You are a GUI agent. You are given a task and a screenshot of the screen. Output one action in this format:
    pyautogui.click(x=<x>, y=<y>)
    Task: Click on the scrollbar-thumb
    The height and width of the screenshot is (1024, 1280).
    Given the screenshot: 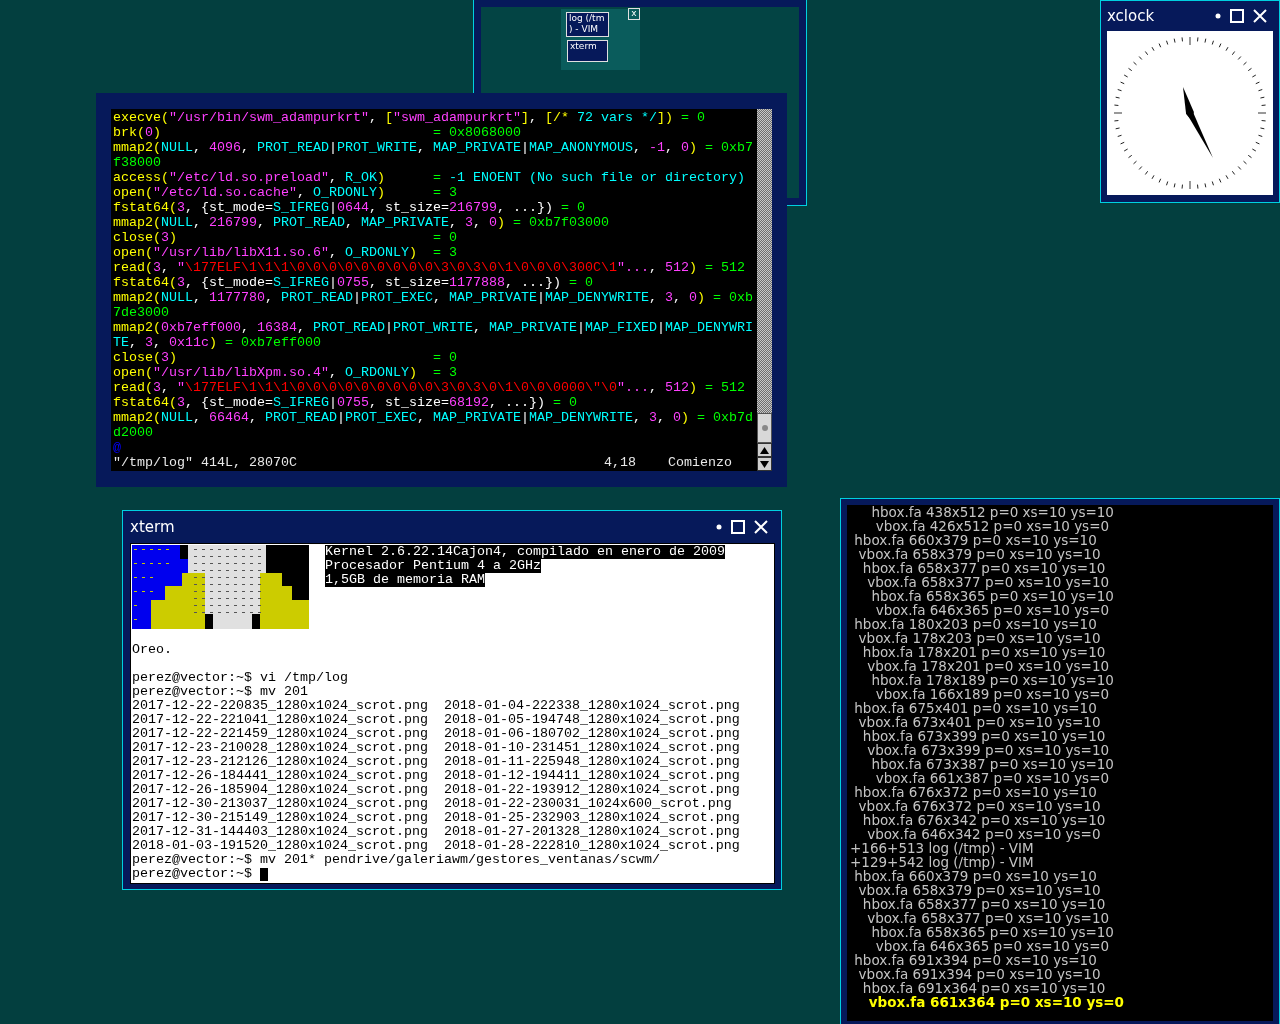 What is the action you would take?
    pyautogui.click(x=764, y=428)
    